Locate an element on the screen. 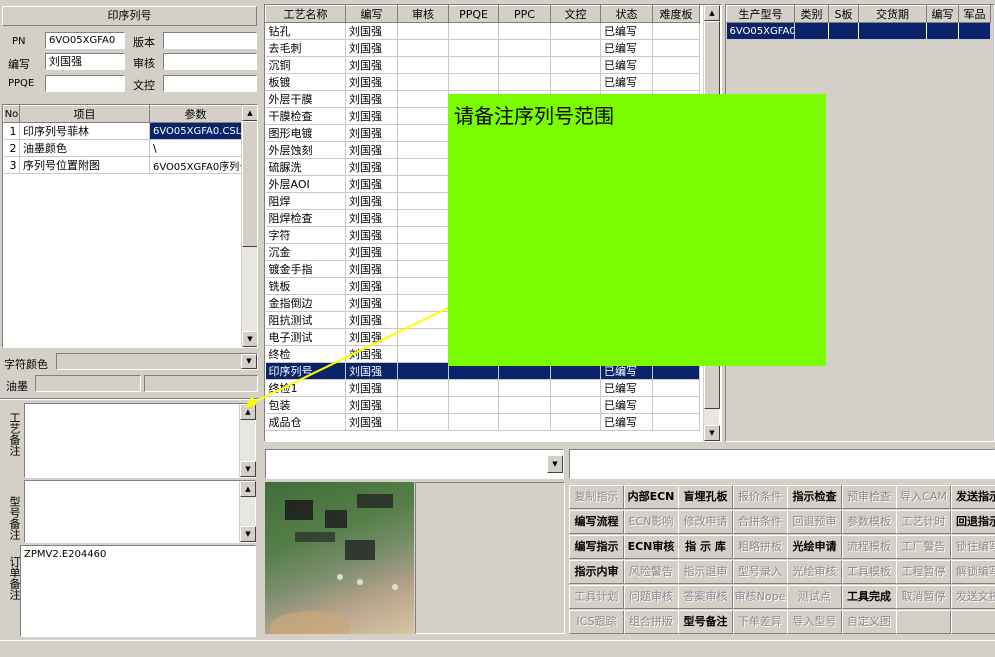  arrow-head-icon is located at coordinates (250, 402).